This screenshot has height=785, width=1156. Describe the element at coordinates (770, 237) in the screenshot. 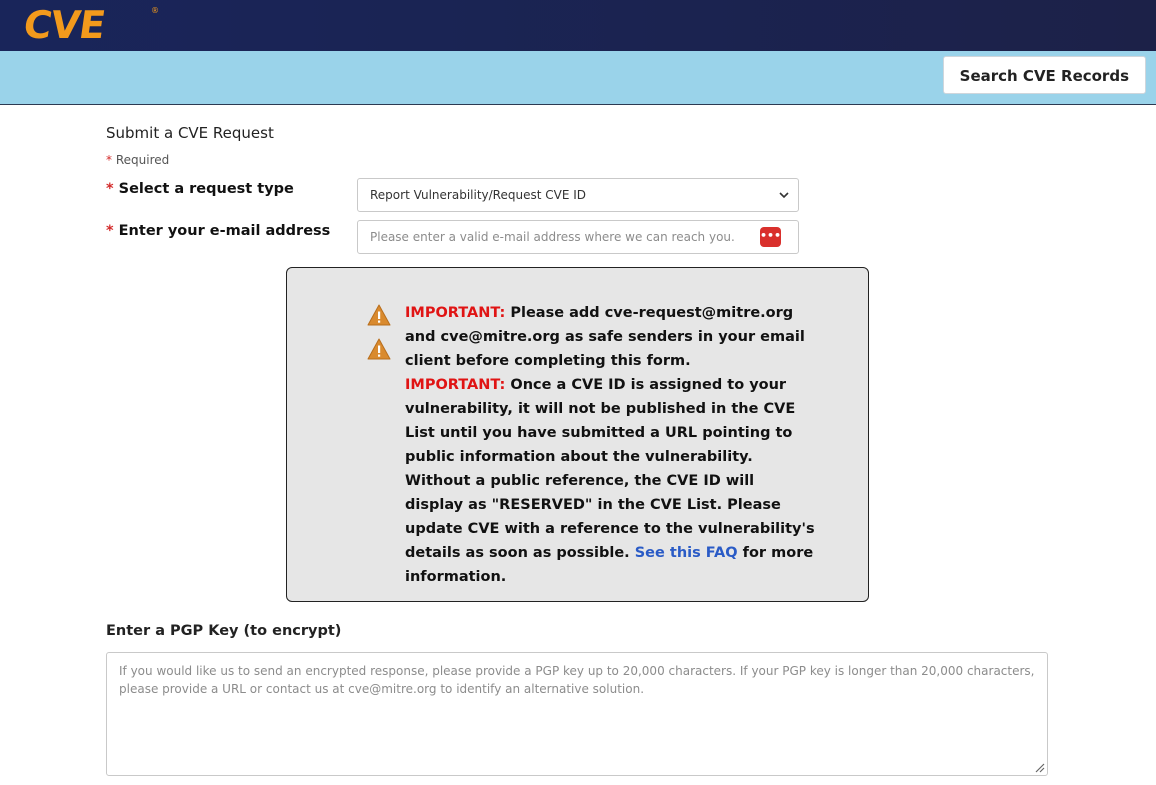

I see `password-manager-icon: •••` at that location.